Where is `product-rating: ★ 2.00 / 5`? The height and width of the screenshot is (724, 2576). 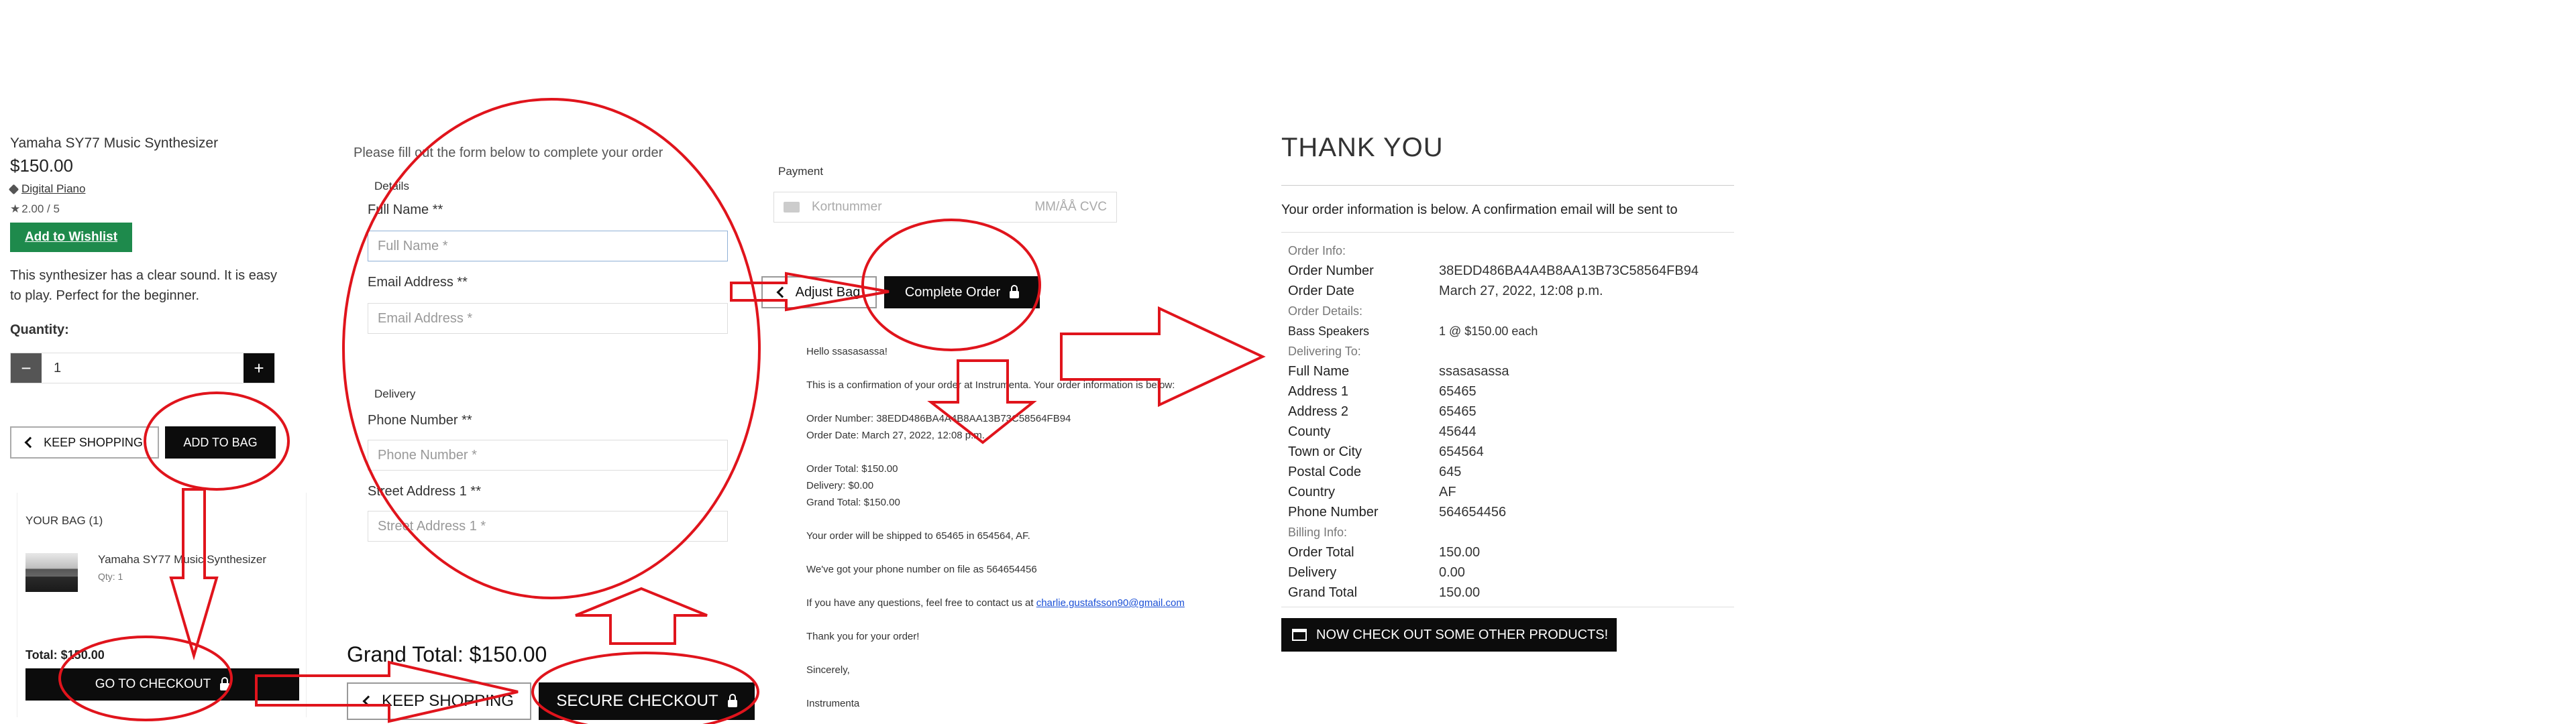 product-rating: ★ 2.00 / 5 is located at coordinates (35, 209).